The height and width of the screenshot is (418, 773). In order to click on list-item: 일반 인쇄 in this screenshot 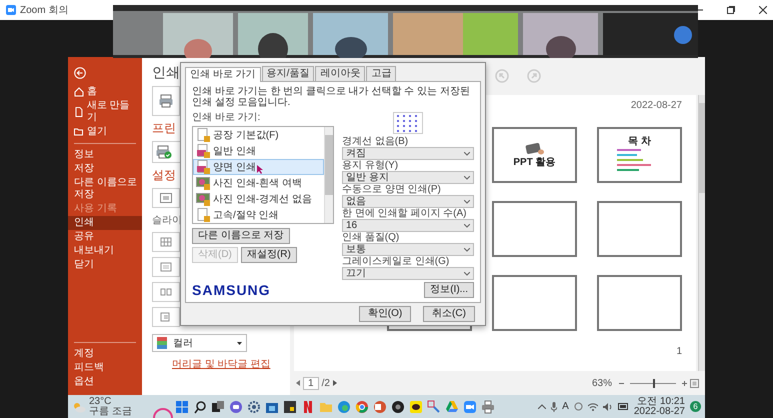, I will do `click(258, 151)`.